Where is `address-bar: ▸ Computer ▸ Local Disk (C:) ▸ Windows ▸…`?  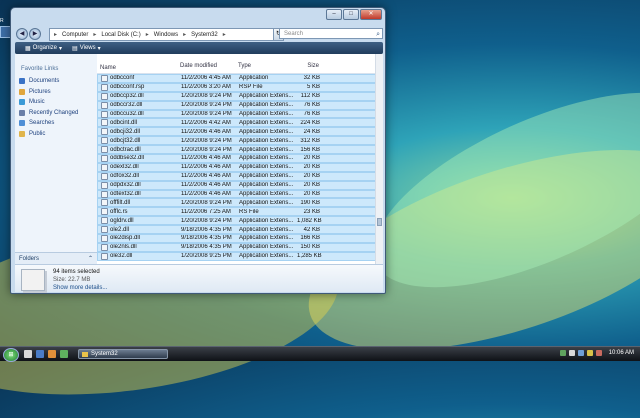 address-bar: ▸ Computer ▸ Local Disk (C:) ▸ Windows ▸… is located at coordinates (164, 34).